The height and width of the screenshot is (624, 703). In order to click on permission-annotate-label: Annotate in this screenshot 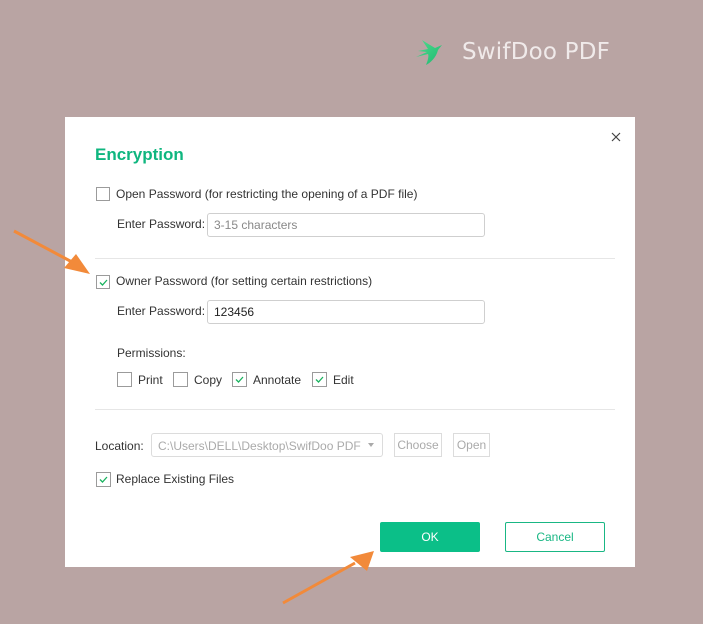, I will do `click(277, 380)`.